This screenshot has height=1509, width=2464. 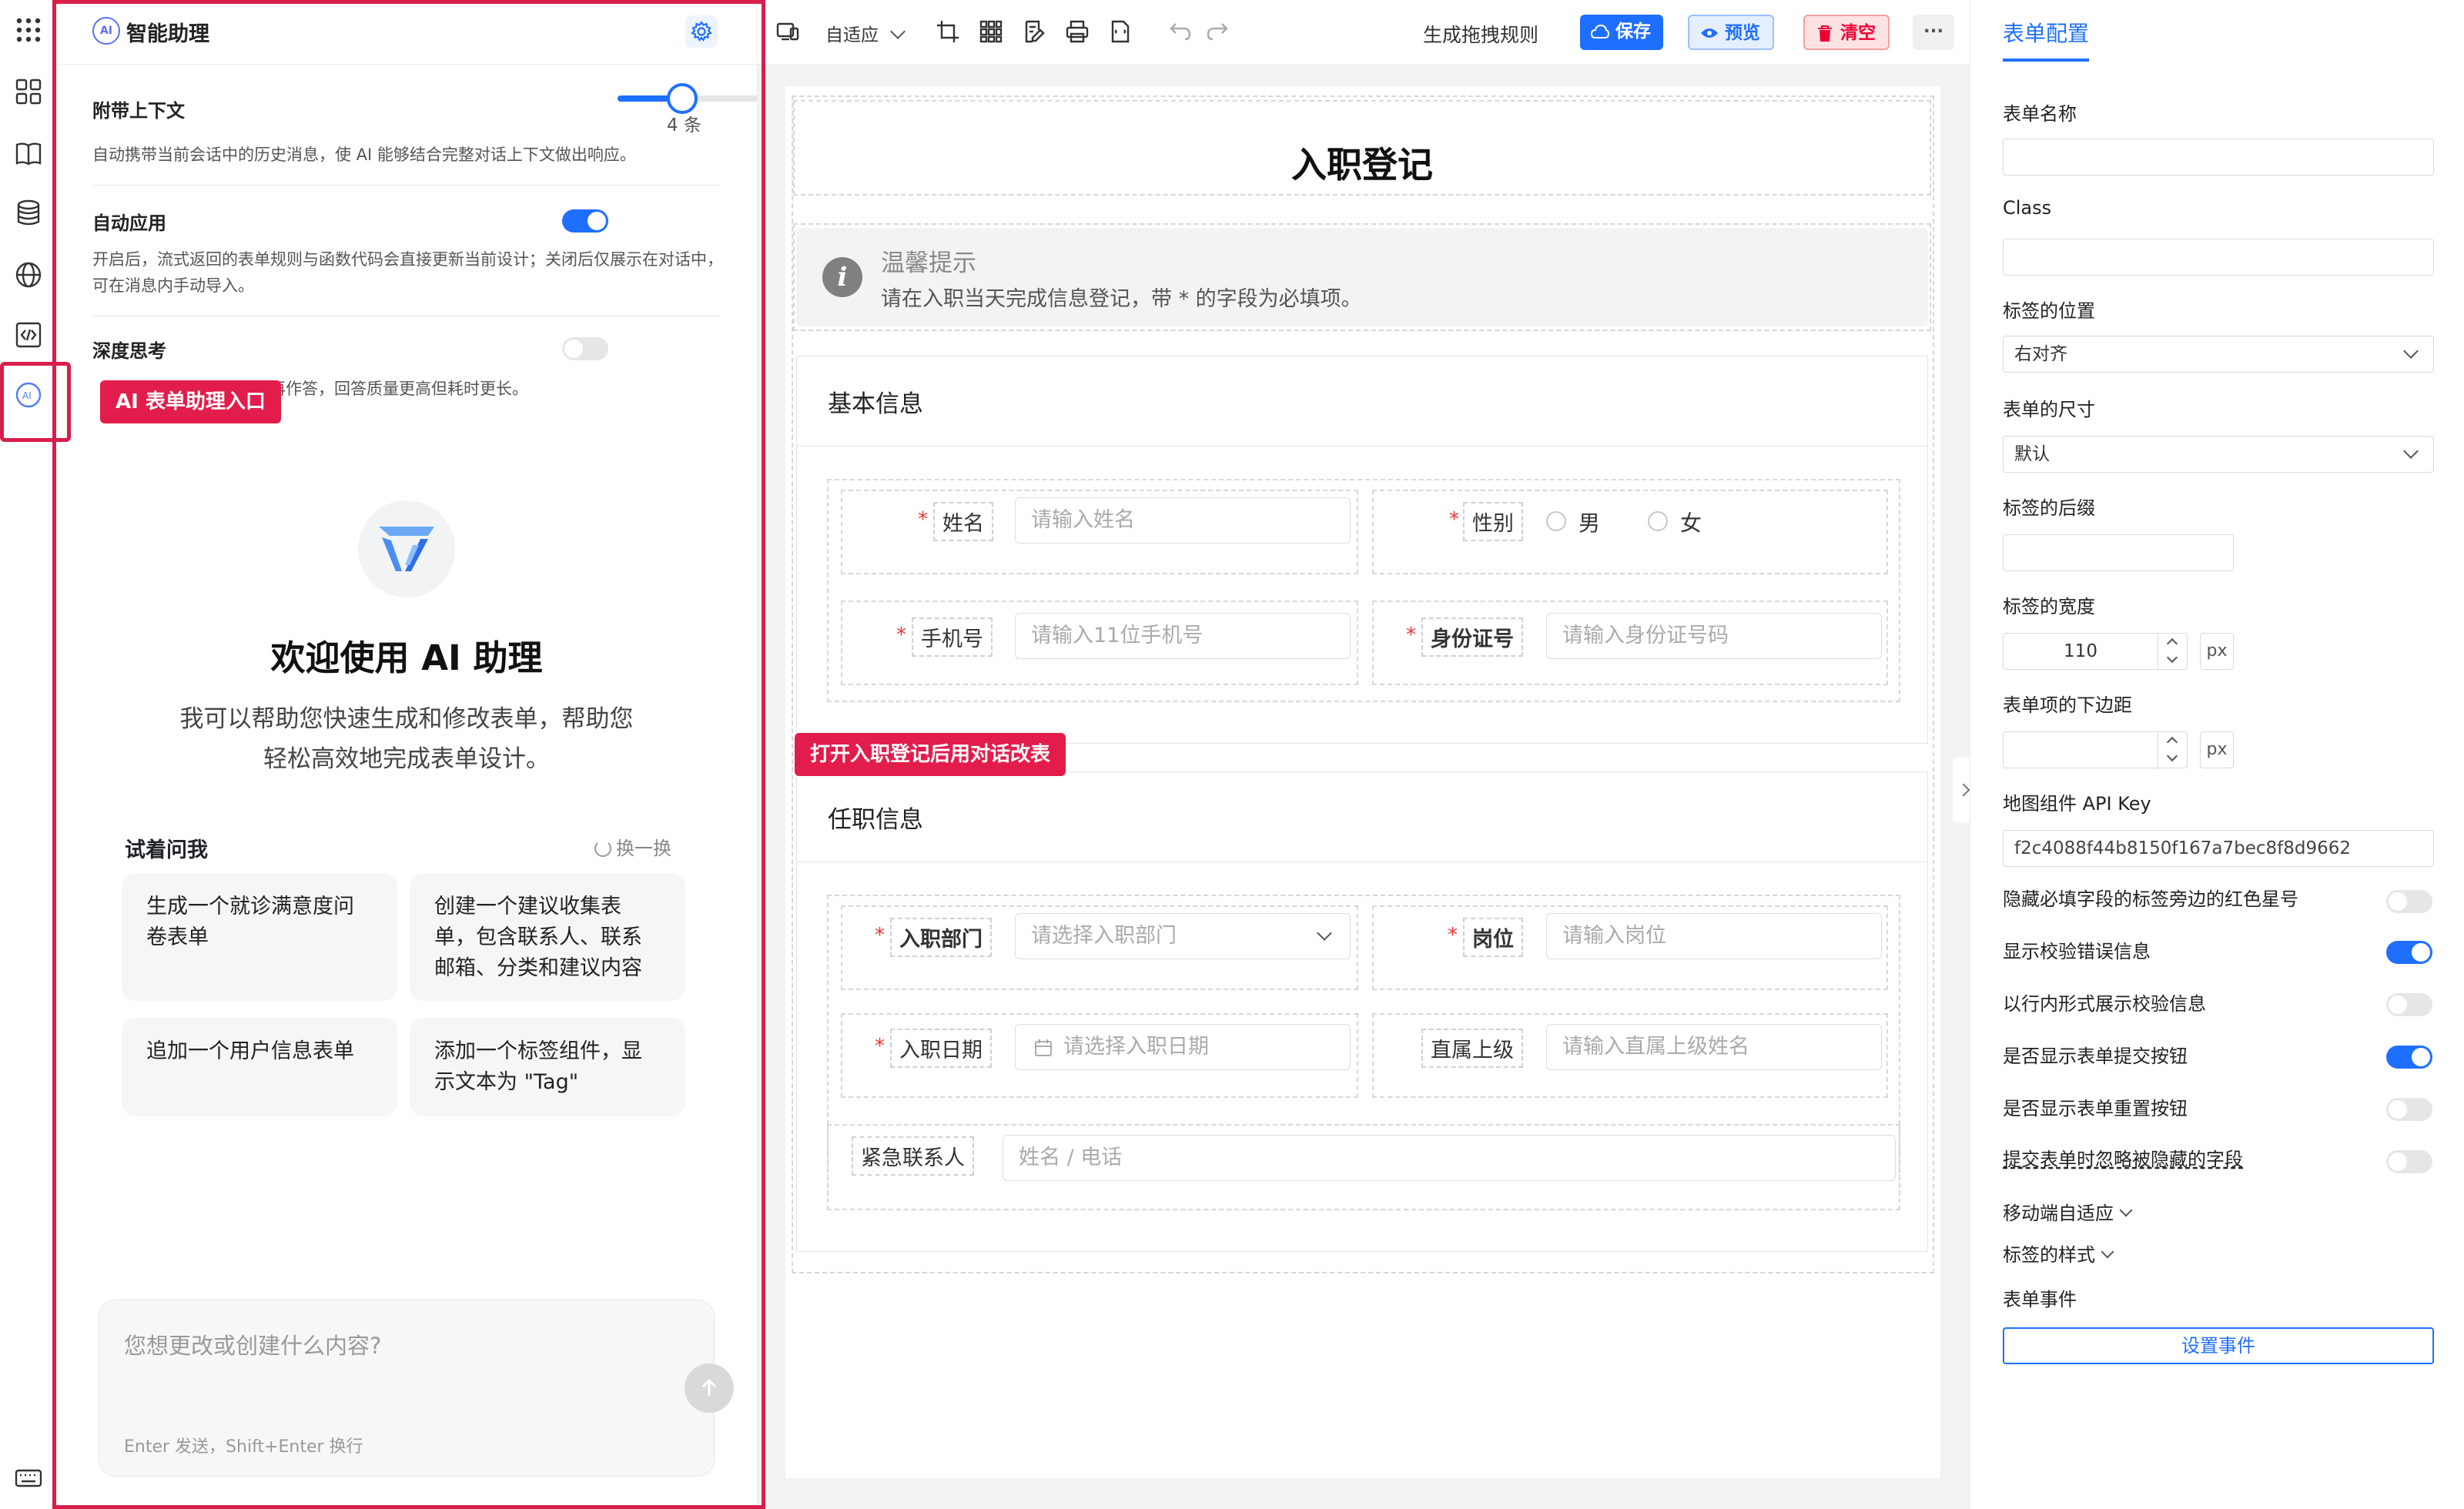 What do you see at coordinates (138, 111) in the screenshot?
I see `context-label: 附带上下文` at bounding box center [138, 111].